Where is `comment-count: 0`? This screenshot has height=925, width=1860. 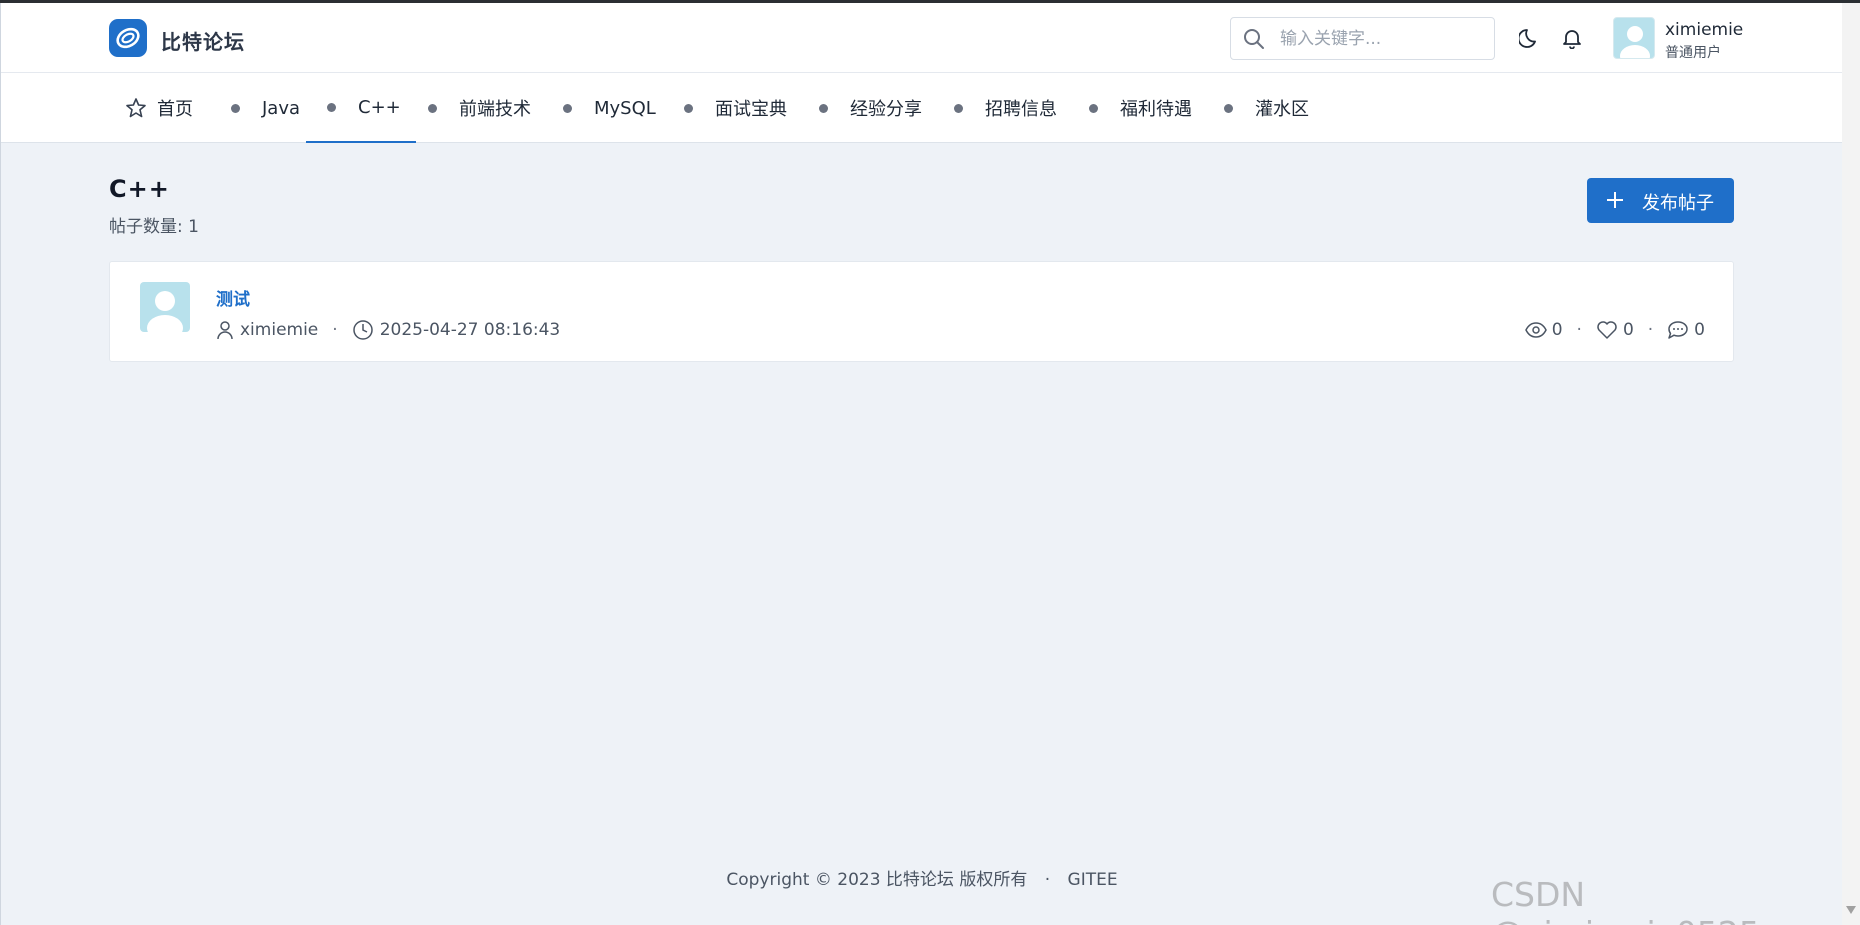
comment-count: 0 is located at coordinates (1699, 330).